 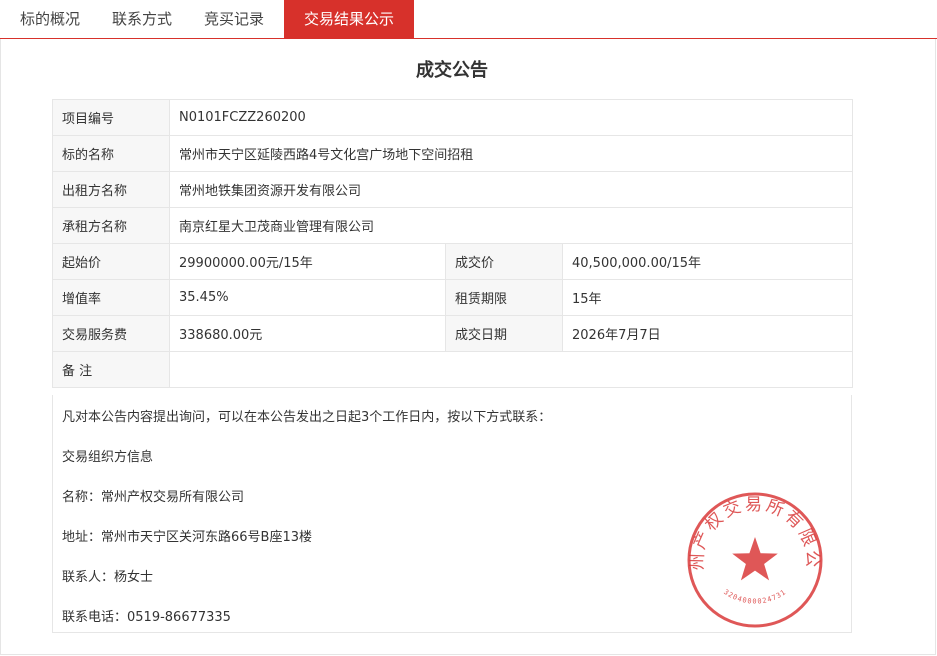 I want to click on table-row: 出租方名称 常州地铁集团资源开发有限公司, so click(x=453, y=189).